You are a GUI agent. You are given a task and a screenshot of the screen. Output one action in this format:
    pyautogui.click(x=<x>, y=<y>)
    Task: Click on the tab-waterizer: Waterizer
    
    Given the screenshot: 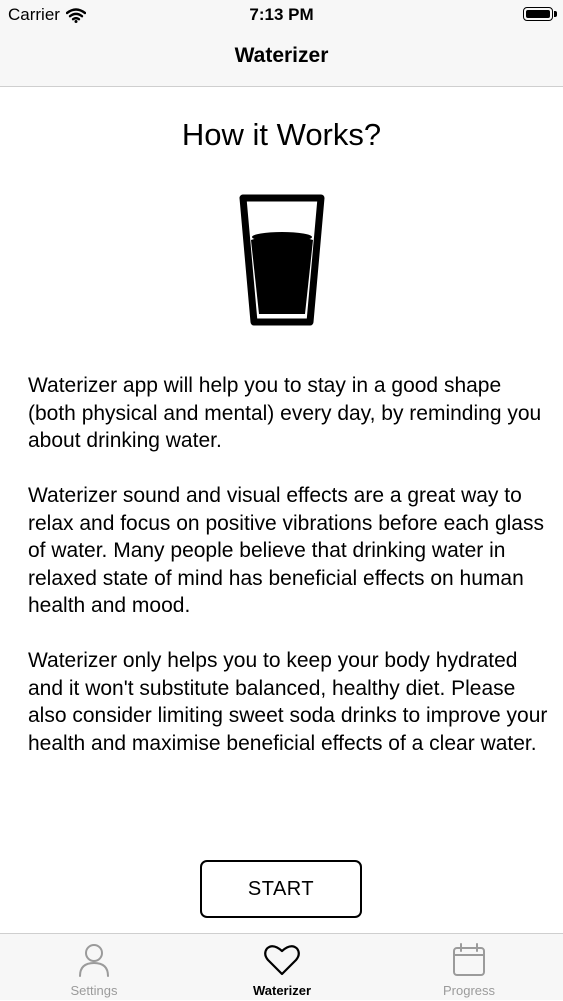 What is the action you would take?
    pyautogui.click(x=282, y=967)
    